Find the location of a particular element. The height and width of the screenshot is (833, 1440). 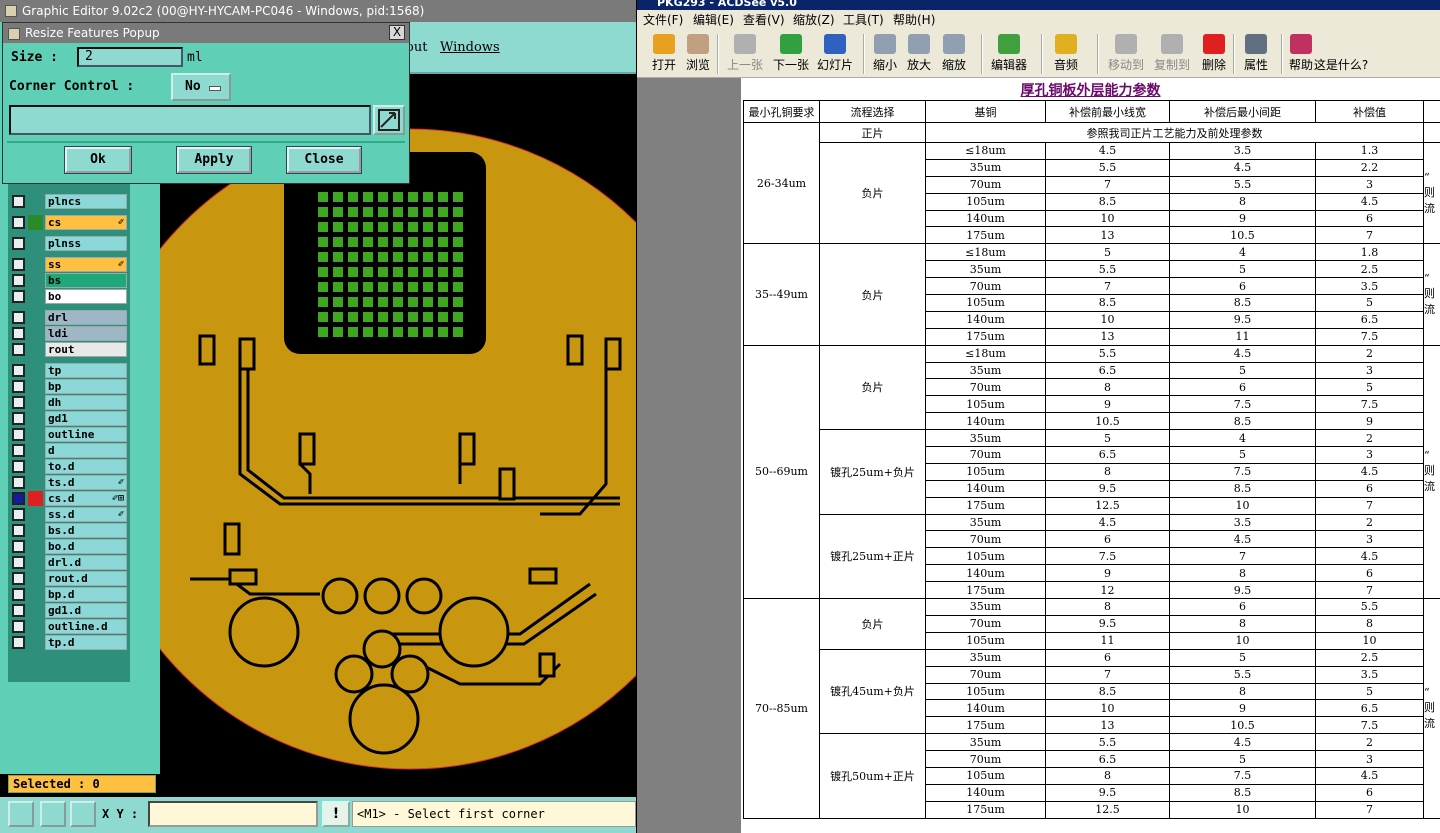

toolbar-prev-image-button: 上一张 is located at coordinates (745, 52).